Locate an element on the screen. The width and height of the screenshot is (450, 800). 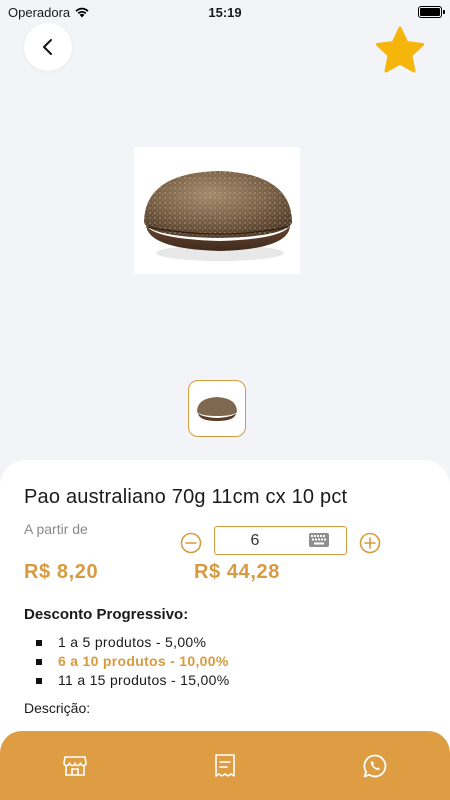
keyboard-icon is located at coordinates (319, 540).